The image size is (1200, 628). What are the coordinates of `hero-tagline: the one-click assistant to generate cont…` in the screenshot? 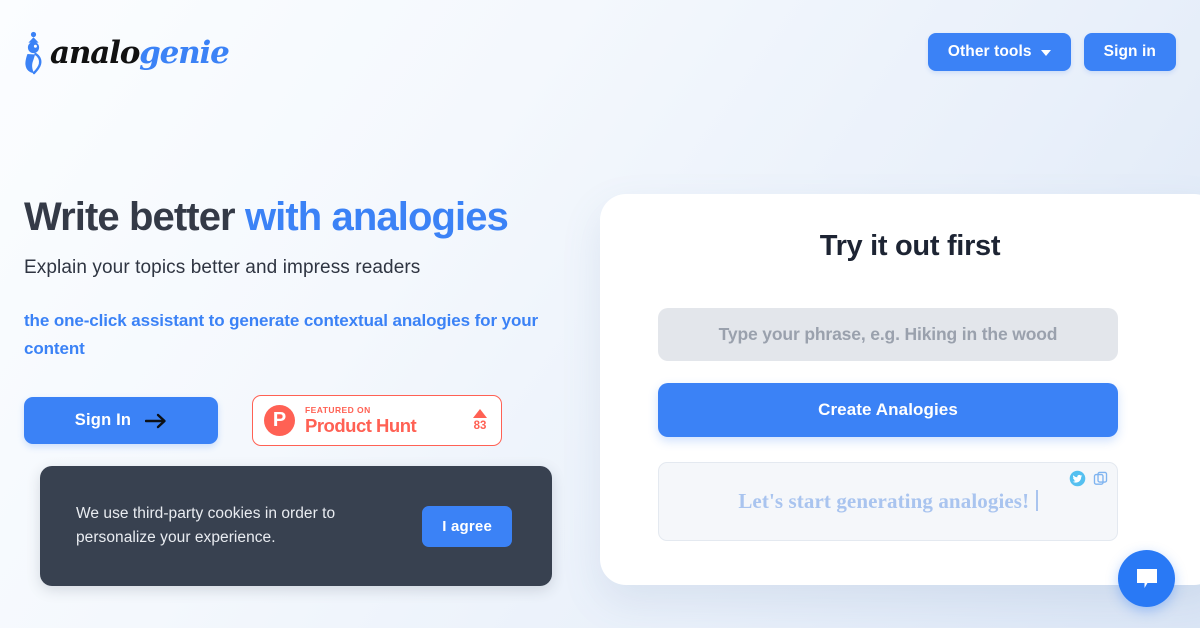 It's located at (281, 334).